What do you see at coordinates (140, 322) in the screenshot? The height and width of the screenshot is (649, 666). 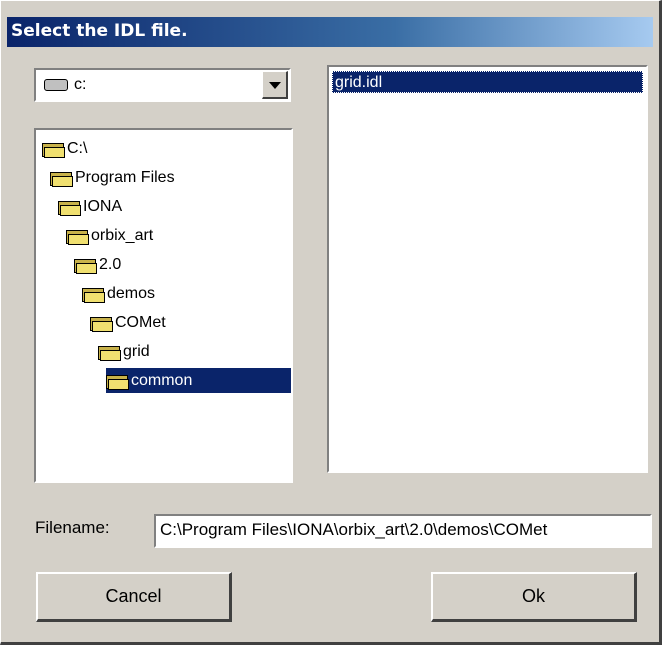 I see `directory-label: COMet` at bounding box center [140, 322].